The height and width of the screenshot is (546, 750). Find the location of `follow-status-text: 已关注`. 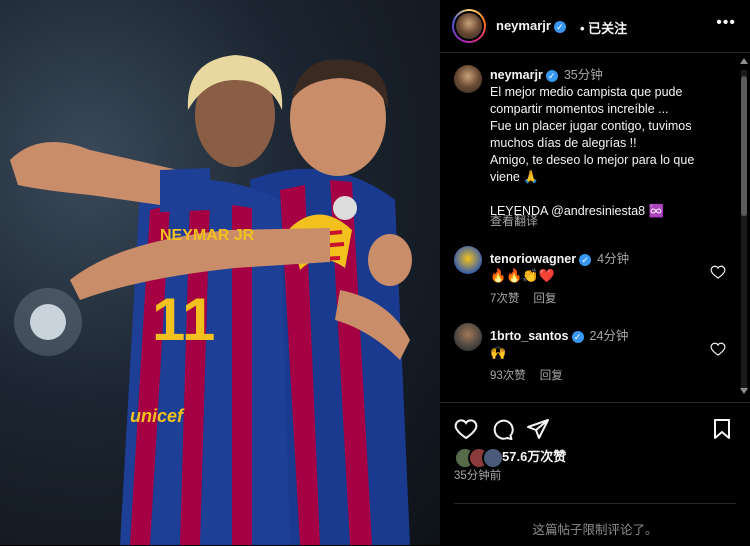

follow-status-text: 已关注 is located at coordinates (607, 28).